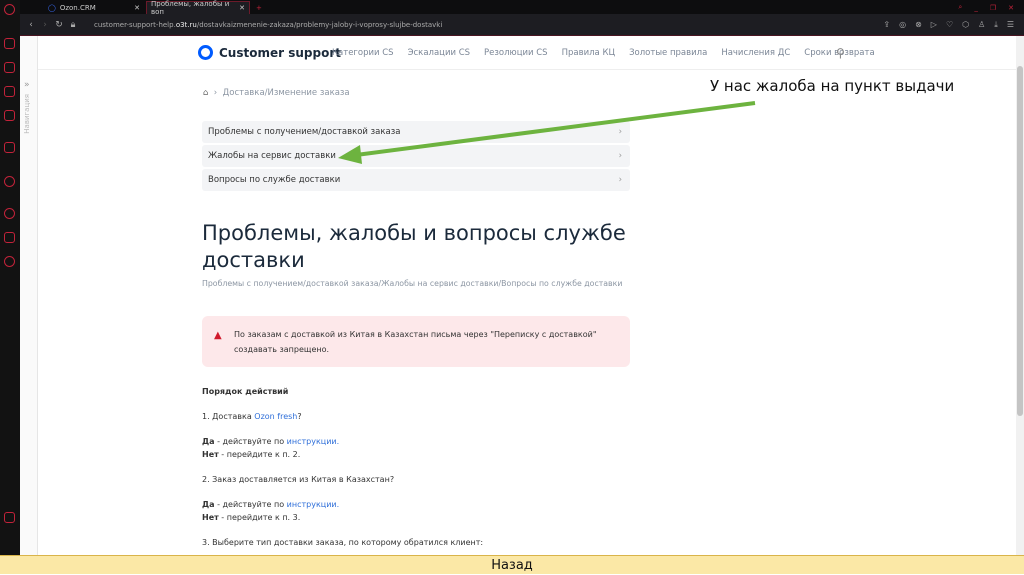  Describe the element at coordinates (547, 132) in the screenshot. I see `annotation-arrow` at that location.